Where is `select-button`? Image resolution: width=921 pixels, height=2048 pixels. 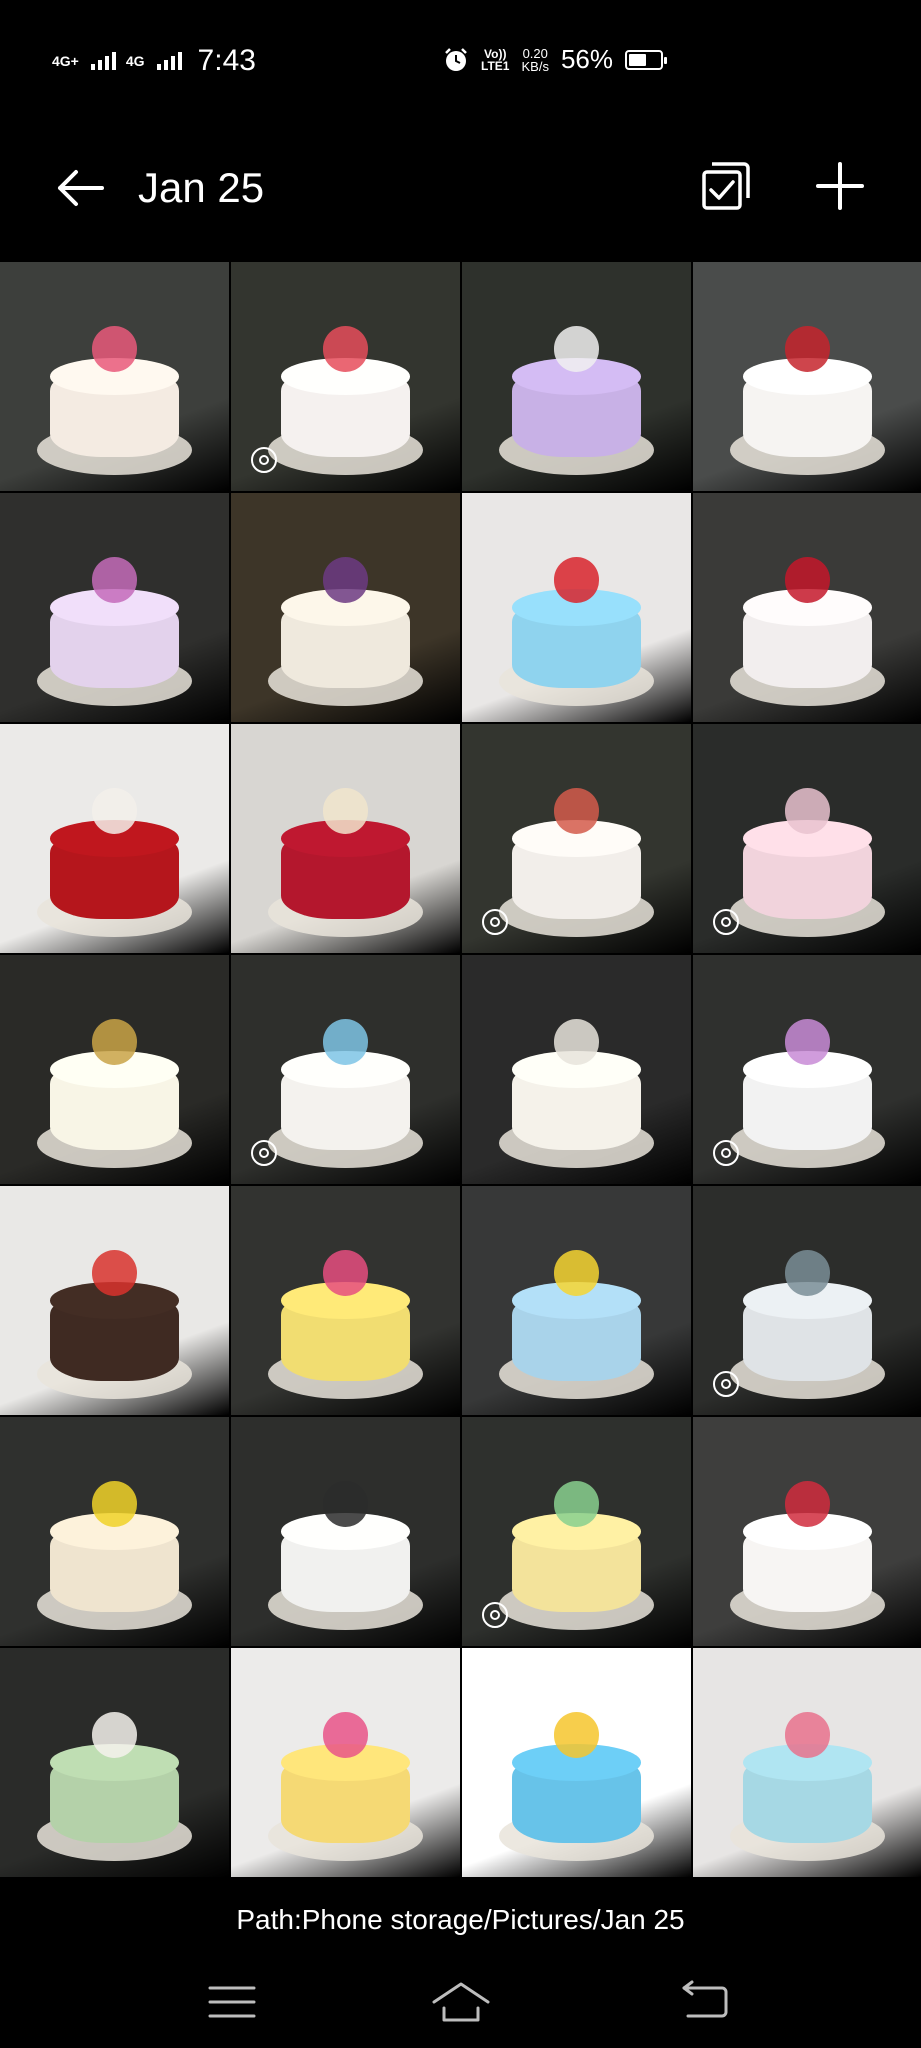 select-button is located at coordinates (726, 186).